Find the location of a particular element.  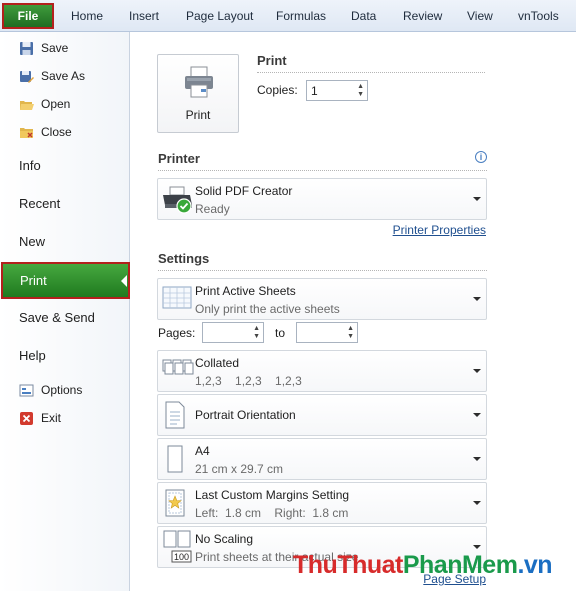

pages-label: Pages: is located at coordinates (177, 333).